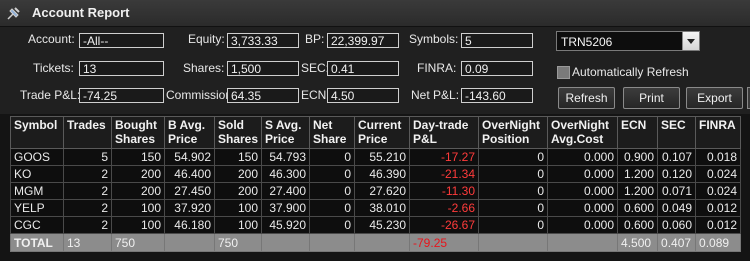 The width and height of the screenshot is (750, 261). What do you see at coordinates (677, 208) in the screenshot?
I see `cell-sec: 0.049` at bounding box center [677, 208].